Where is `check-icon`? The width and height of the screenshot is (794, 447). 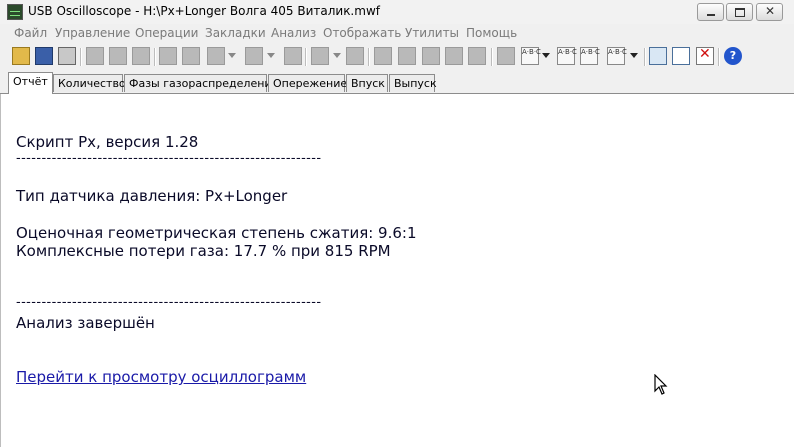 check-icon is located at coordinates (383, 56).